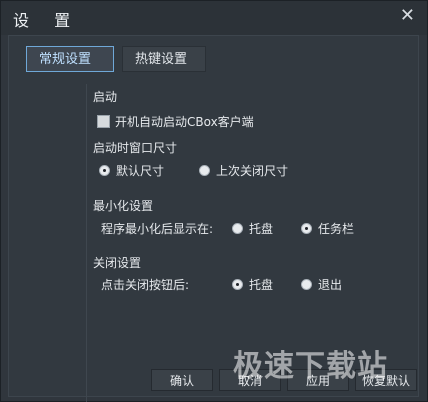 The width and height of the screenshot is (428, 402). I want to click on radio-minimize-taskbar: 任务栏, so click(327, 228).